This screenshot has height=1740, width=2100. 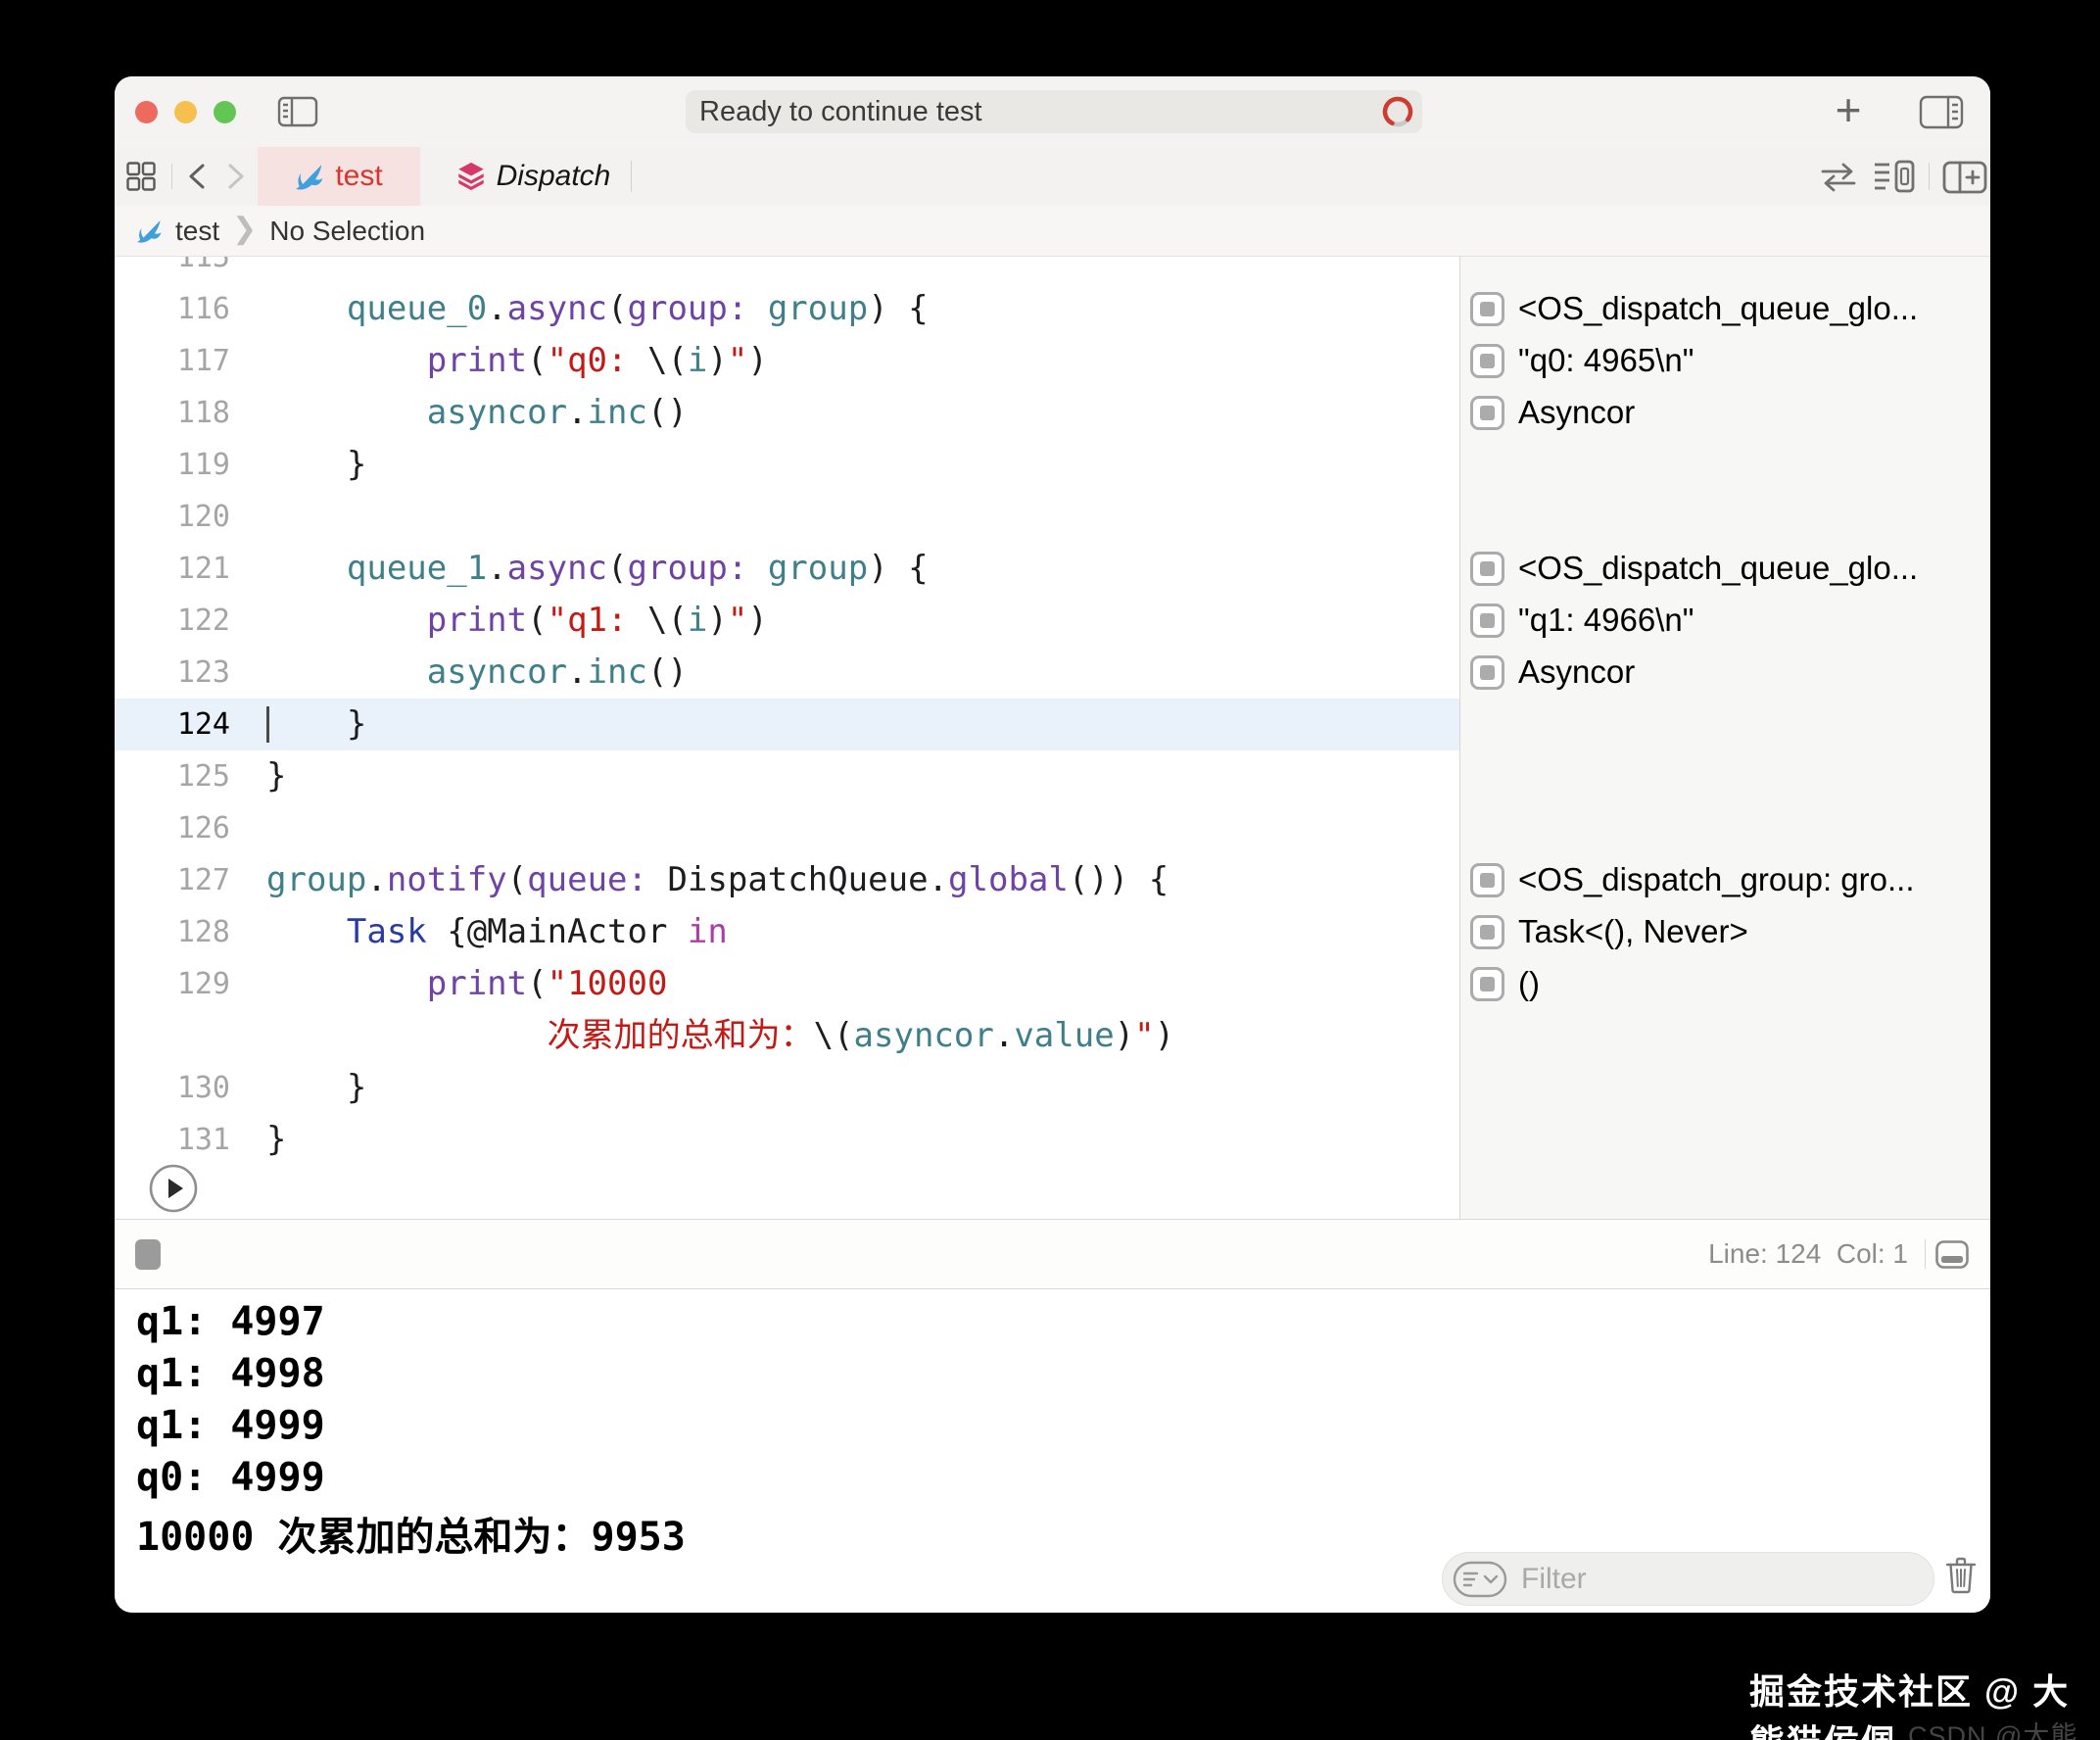 I want to click on hide-debug-area-icon, so click(x=1952, y=1254).